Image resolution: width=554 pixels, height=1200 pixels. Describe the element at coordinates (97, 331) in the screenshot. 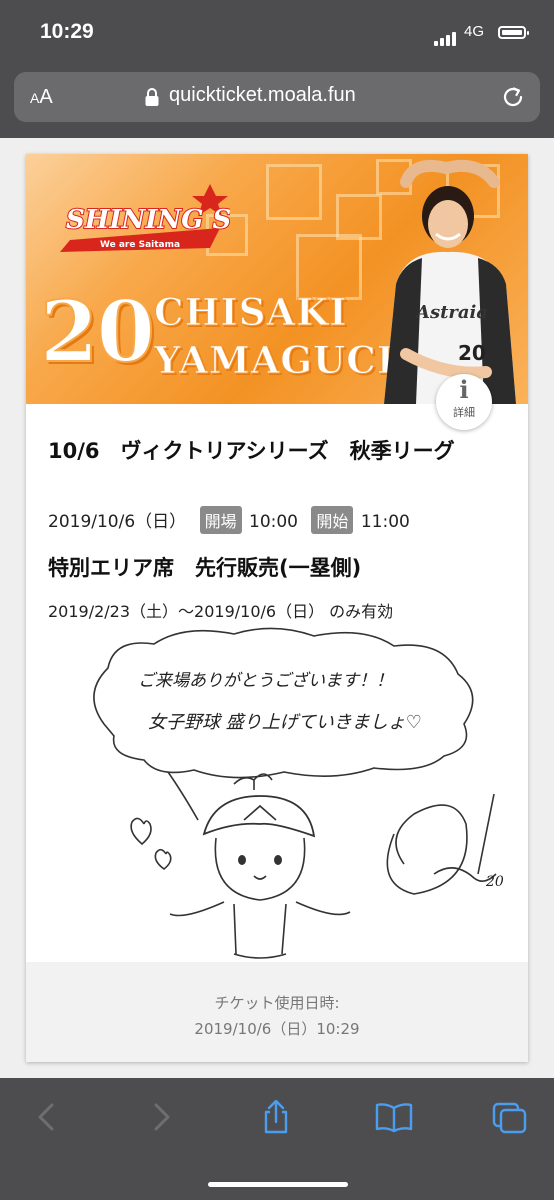

I see `player-number: 20` at that location.